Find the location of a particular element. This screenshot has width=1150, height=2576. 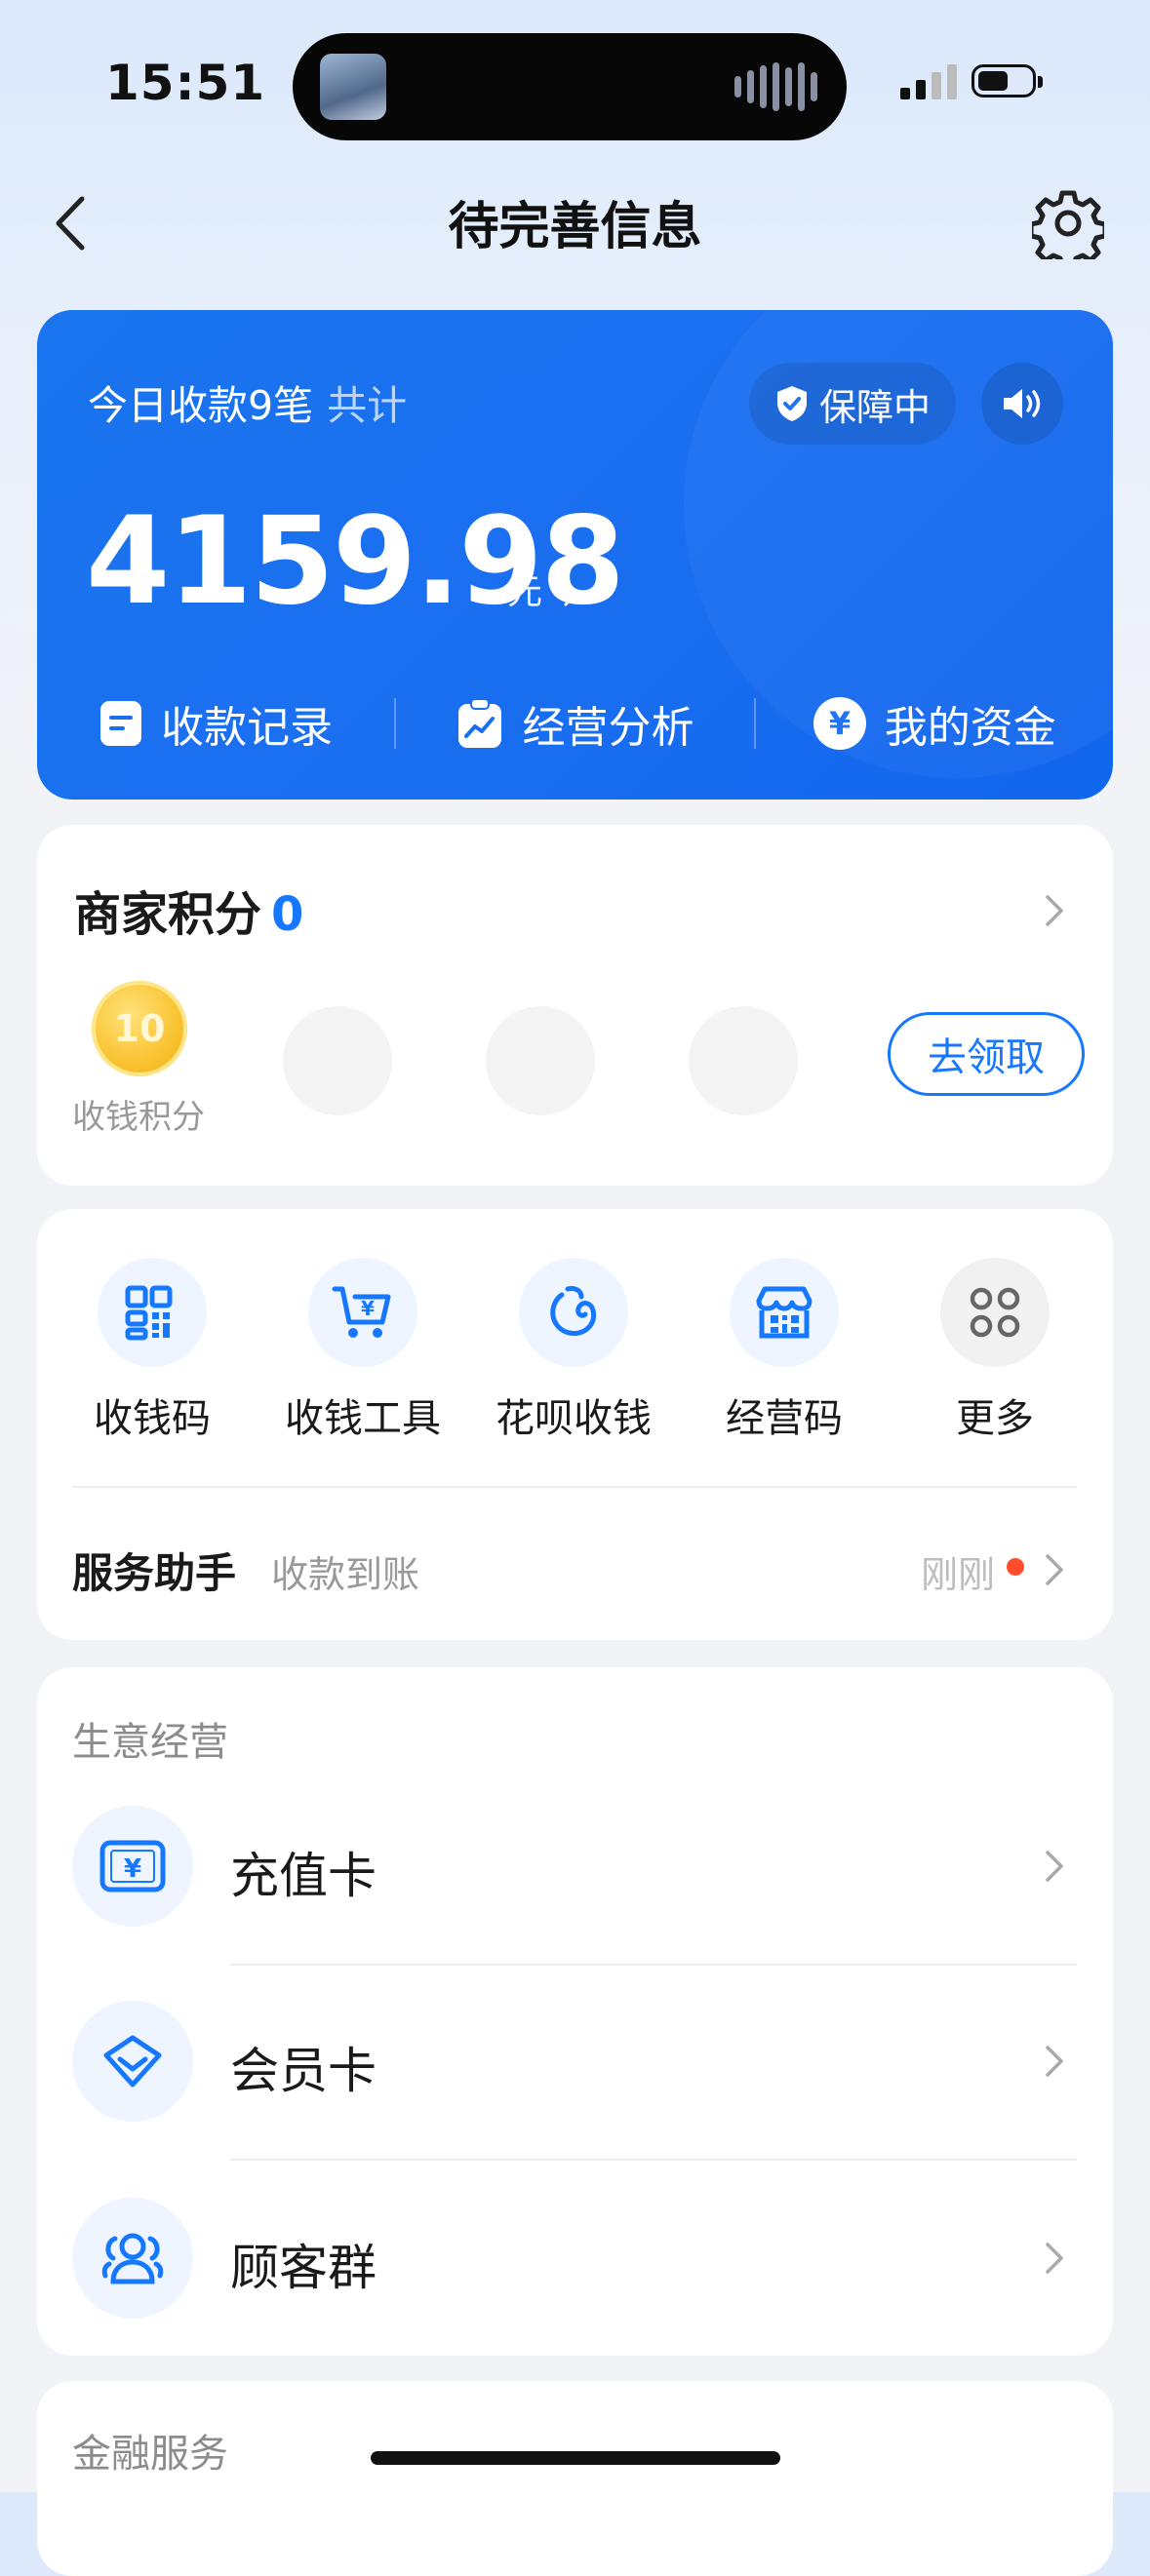

merchant-points-card: 商家积分 0 10 收钱积分 去领取 is located at coordinates (575, 1005).